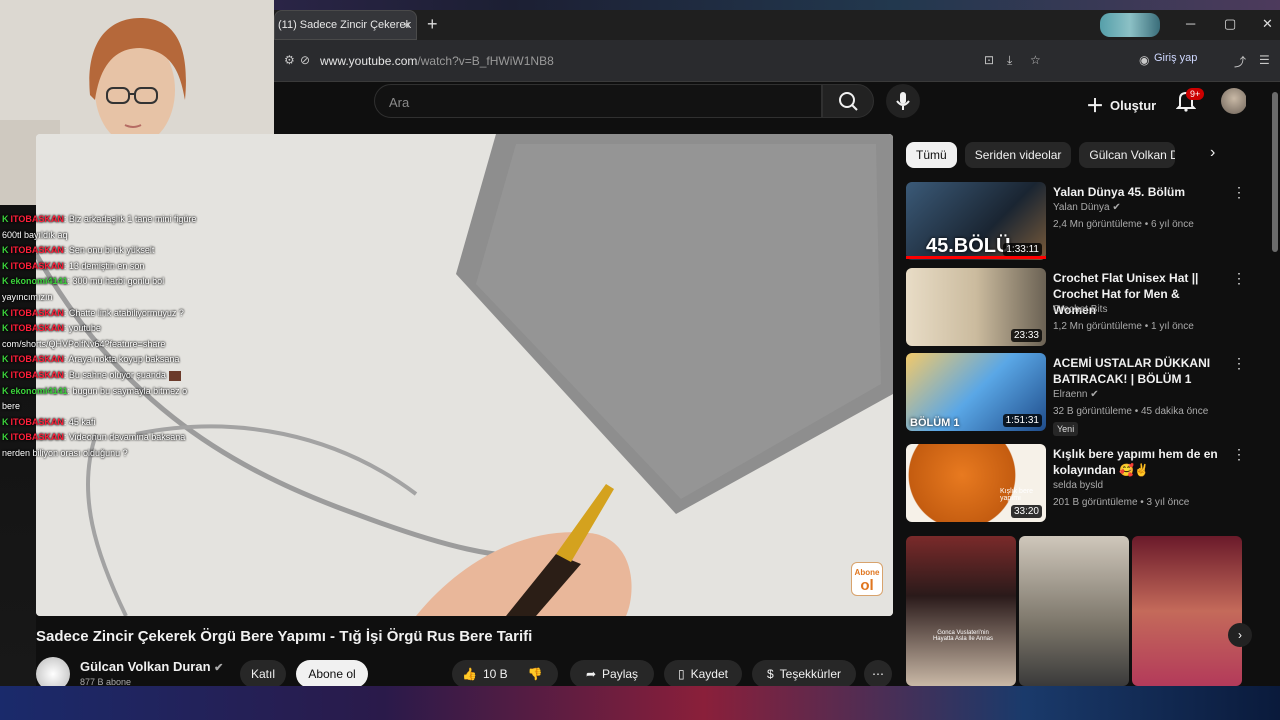 The width and height of the screenshot is (1280, 720). I want to click on channel-name: Gülcan Volkan Duran ✔, so click(151, 666).